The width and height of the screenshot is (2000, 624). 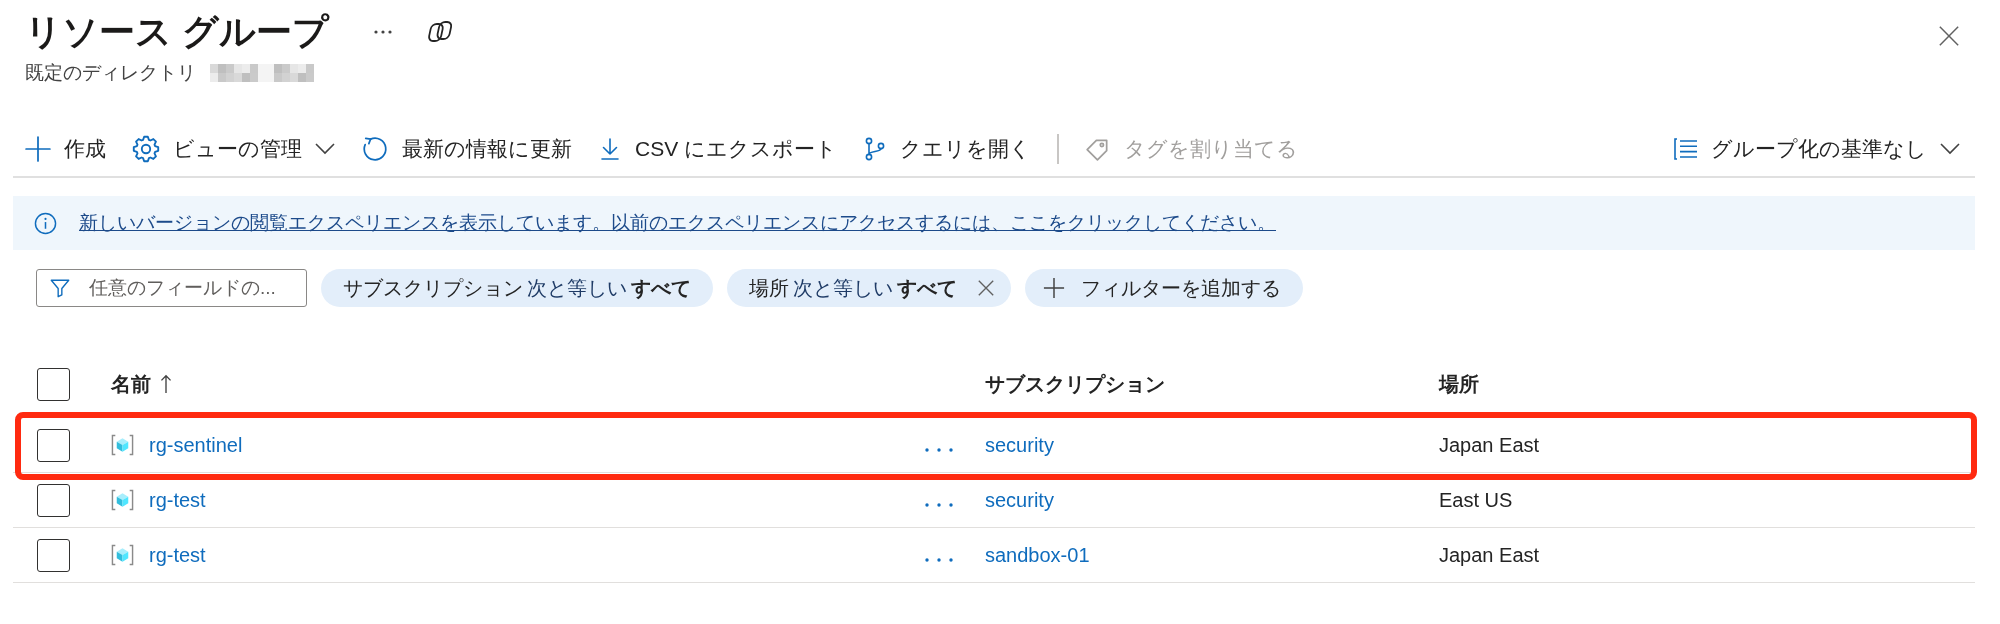 What do you see at coordinates (466, 149) in the screenshot?
I see `refresh-button: 最新の情報に更新` at bounding box center [466, 149].